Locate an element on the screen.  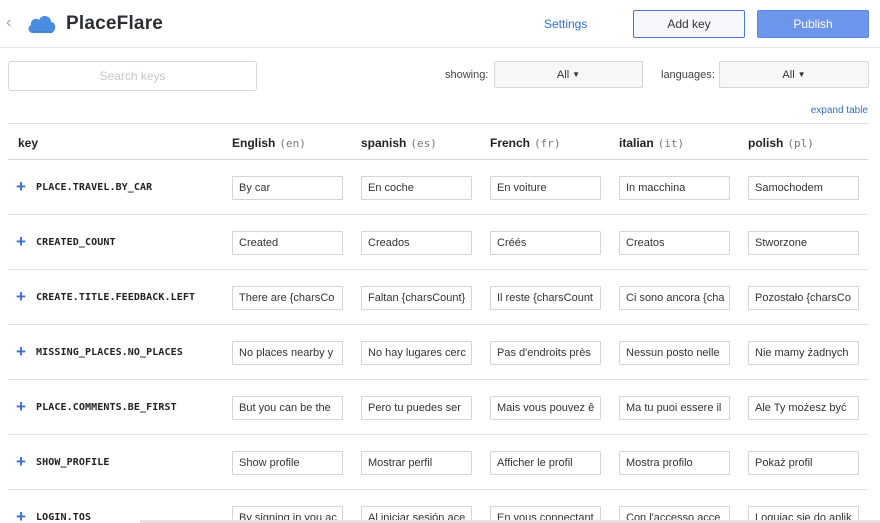
translation-input-fr: Afficher le profil is located at coordinates (545, 463).